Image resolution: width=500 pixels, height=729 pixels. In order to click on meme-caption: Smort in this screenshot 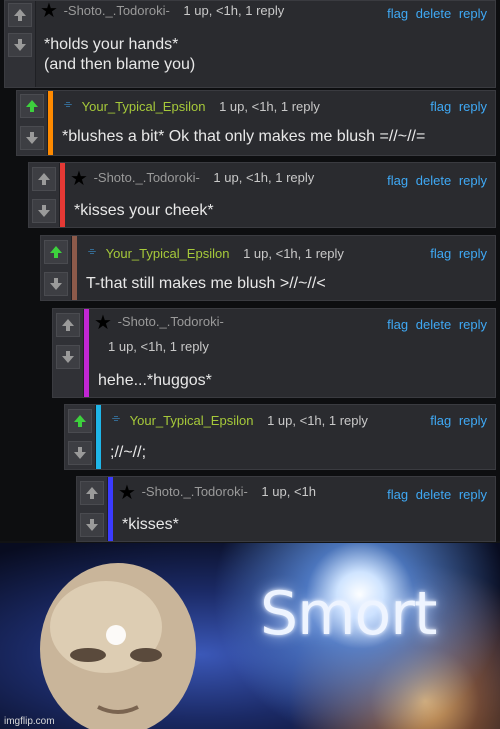, I will do `click(348, 614)`.